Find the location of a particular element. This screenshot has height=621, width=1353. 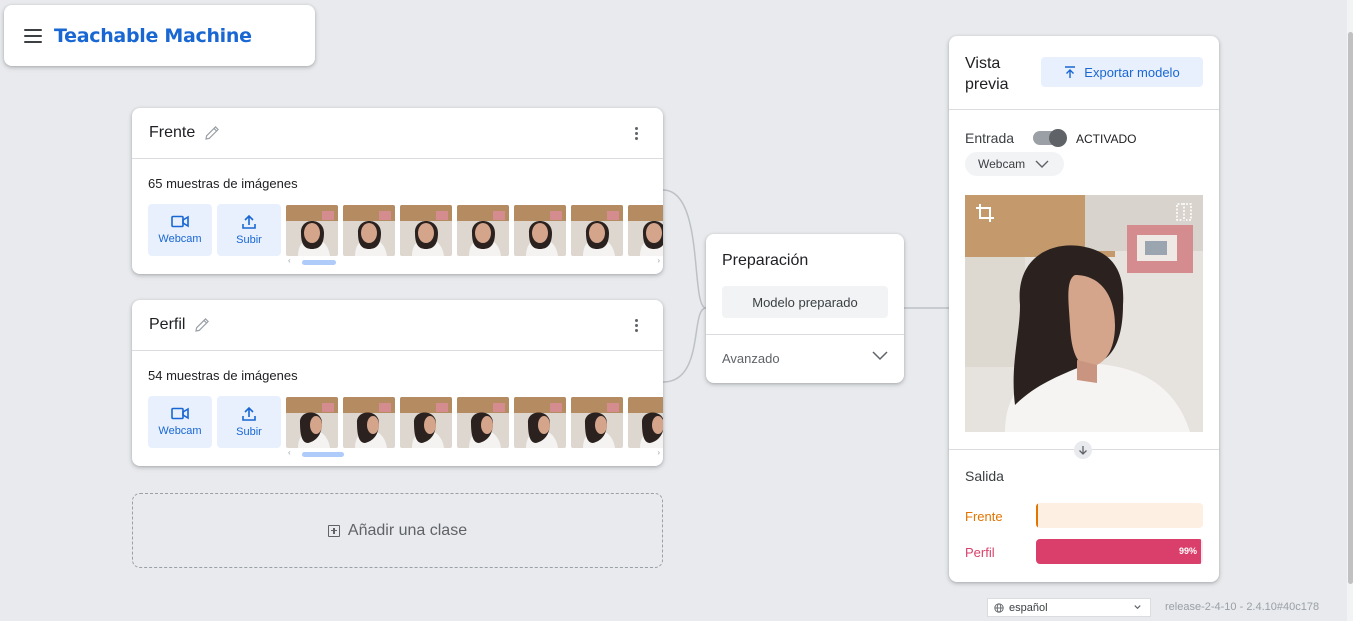

add-class-label: Añadir una clase is located at coordinates (407, 530).